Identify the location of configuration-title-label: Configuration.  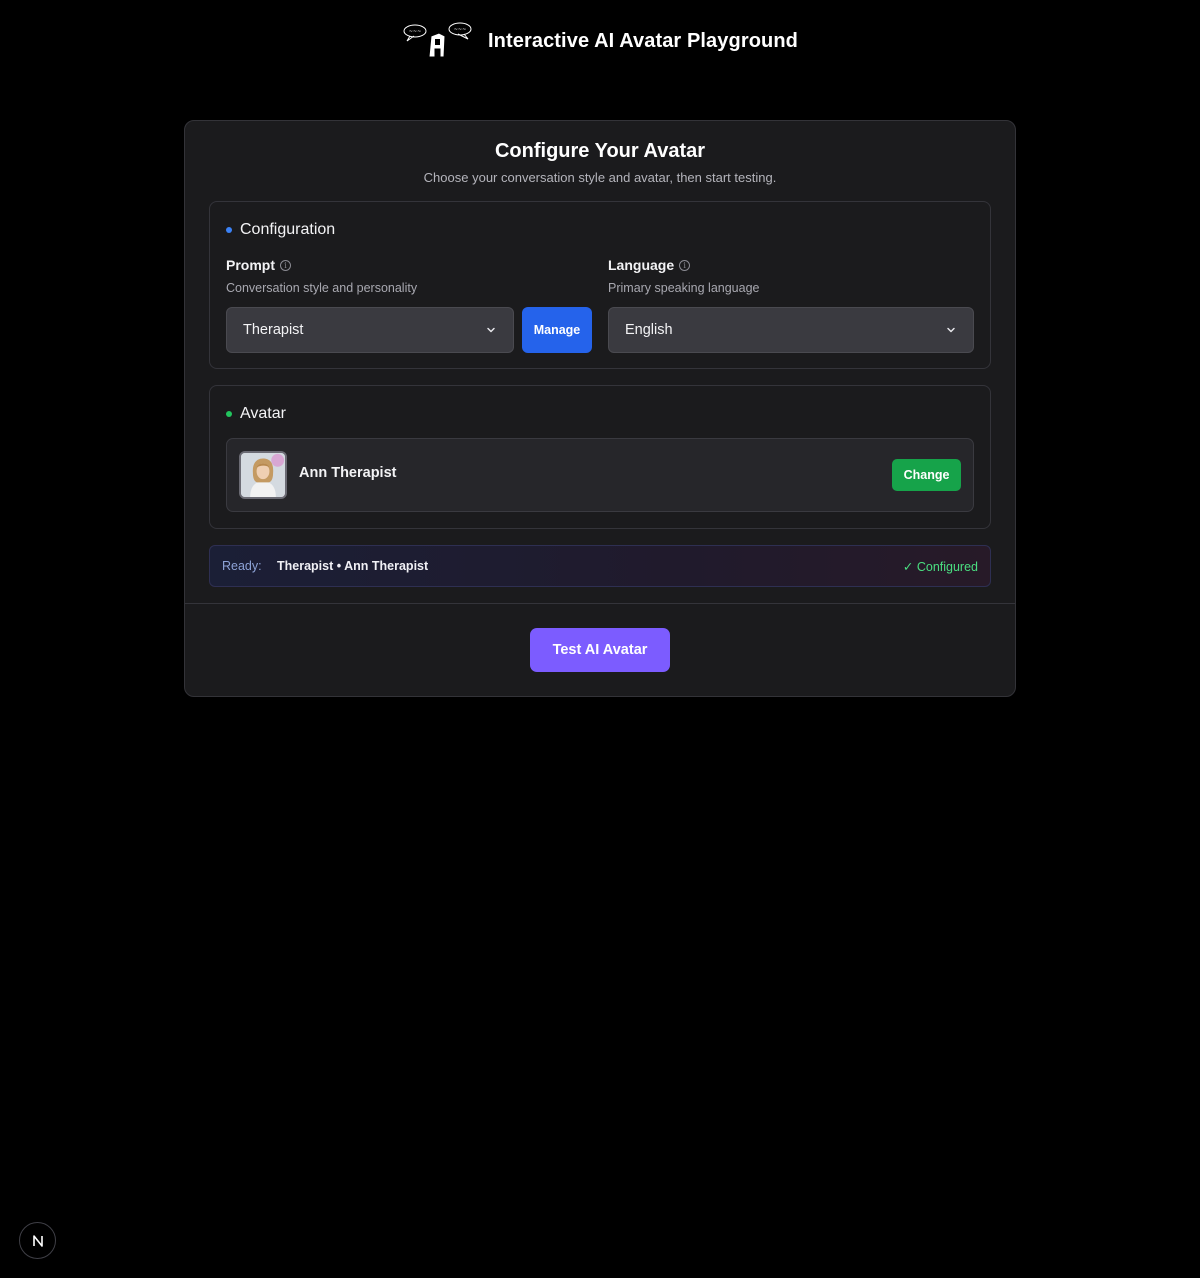
(288, 229).